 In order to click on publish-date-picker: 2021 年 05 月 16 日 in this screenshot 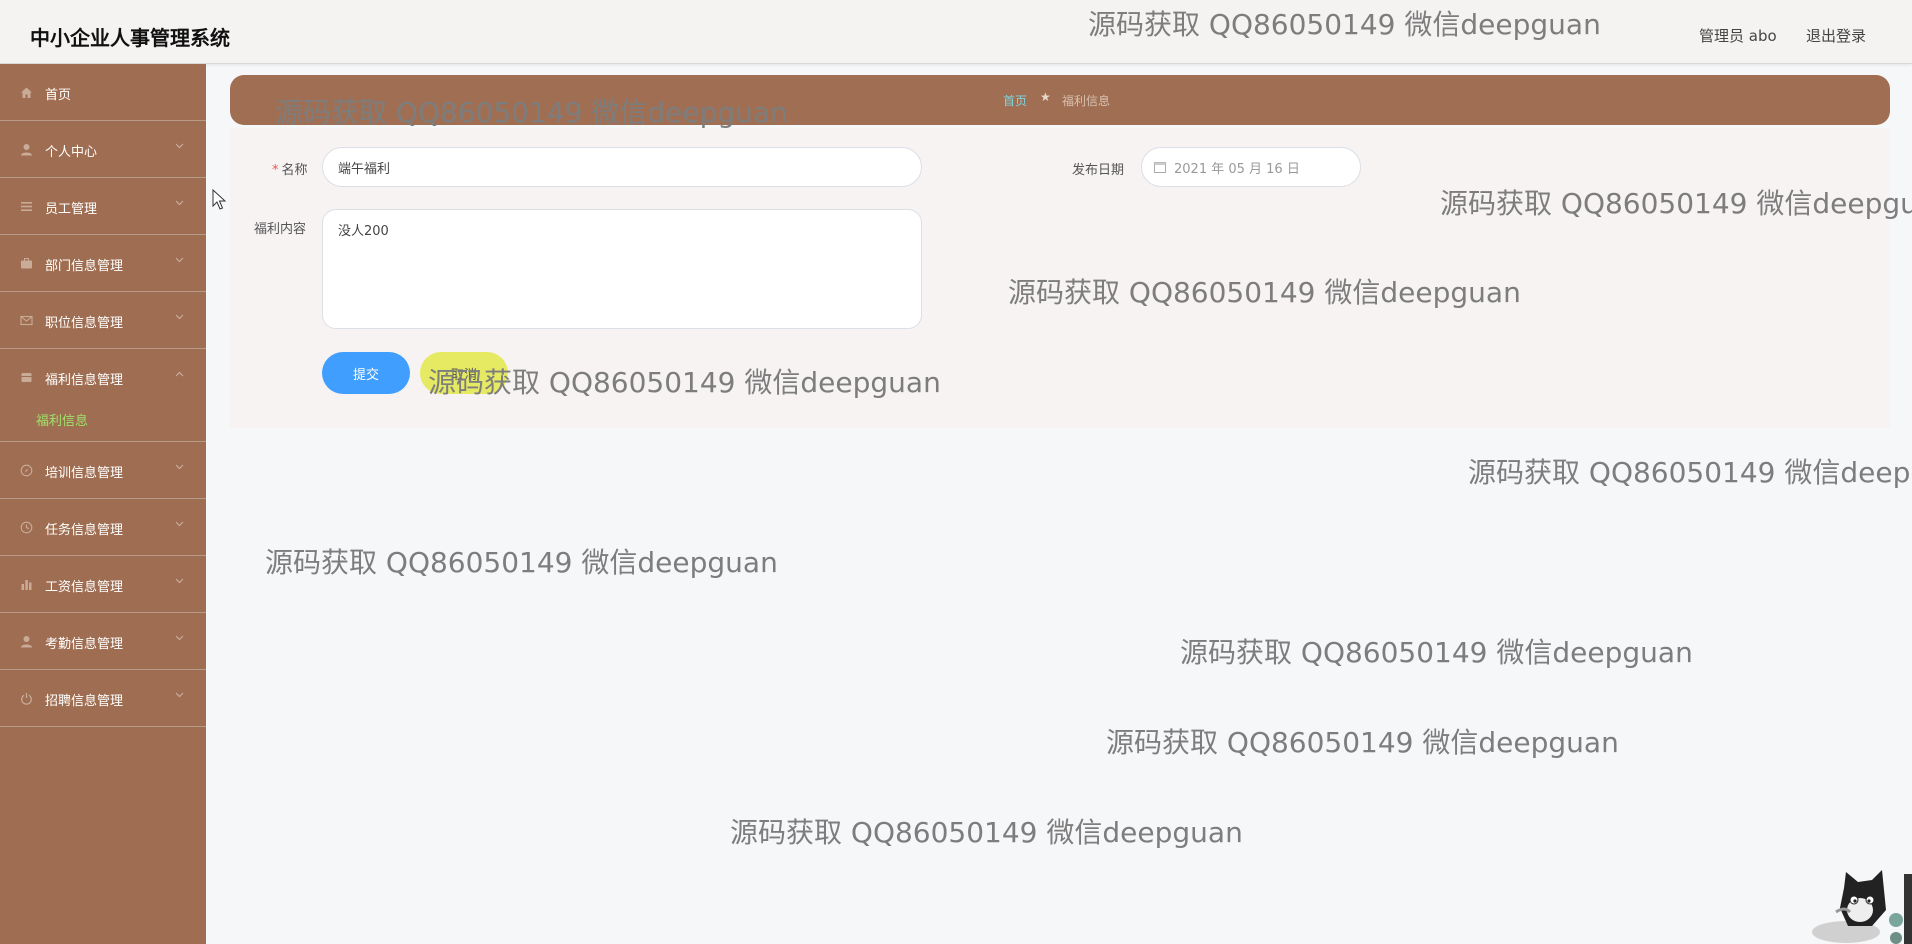, I will do `click(1251, 167)`.